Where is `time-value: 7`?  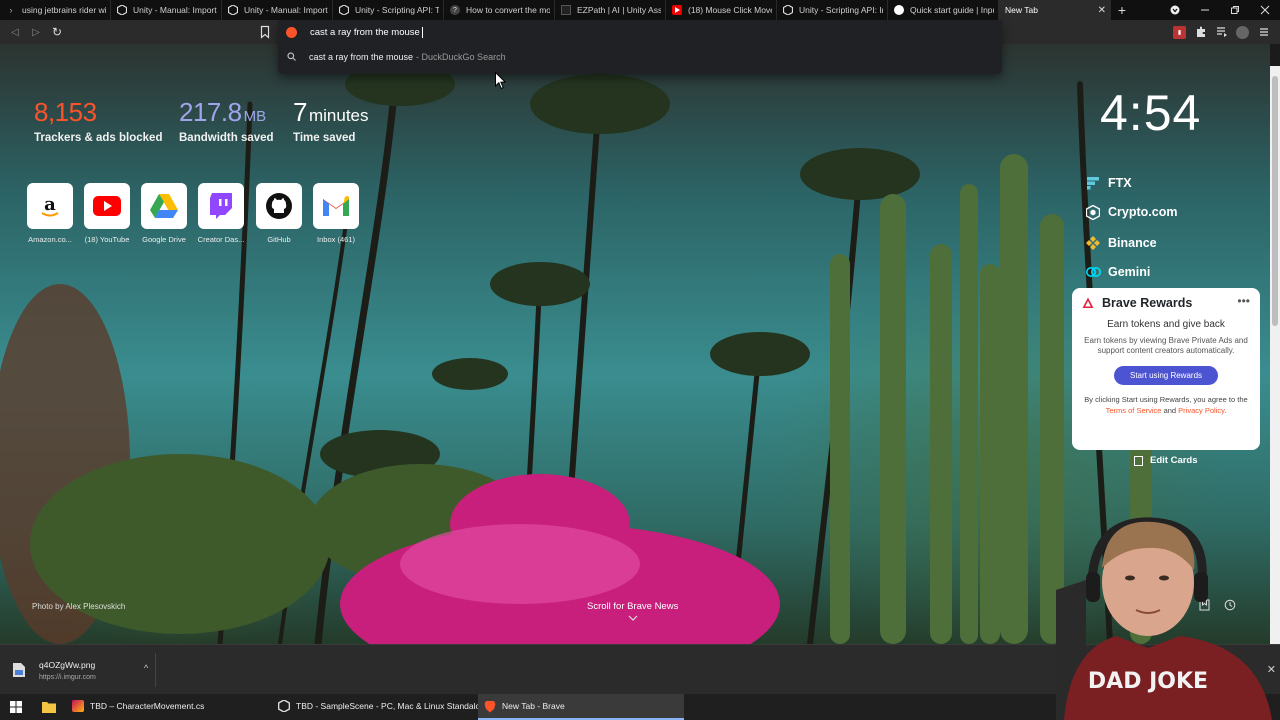 time-value: 7 is located at coordinates (300, 112).